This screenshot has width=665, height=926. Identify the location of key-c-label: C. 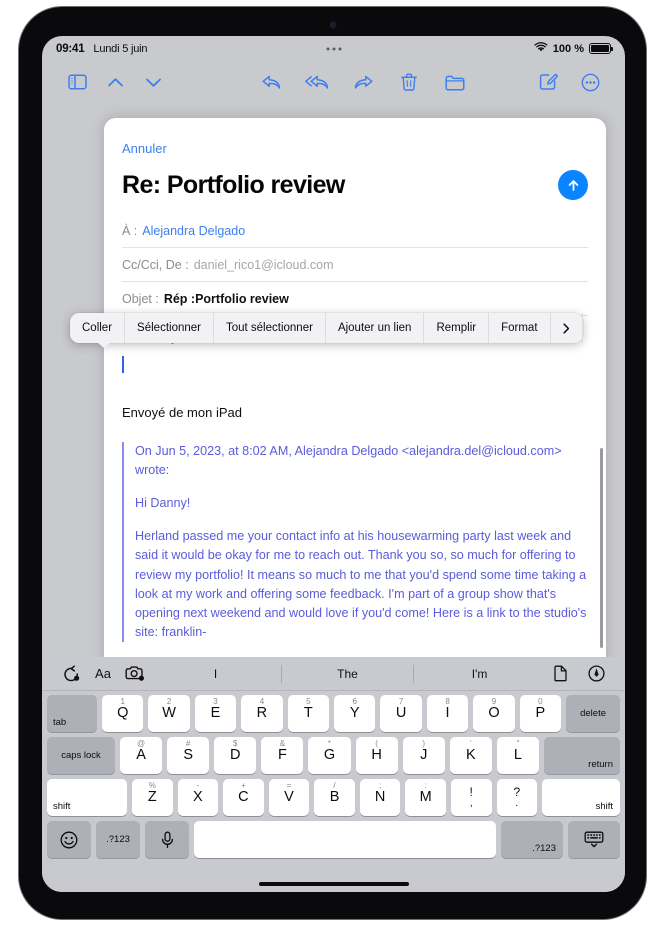
(243, 797).